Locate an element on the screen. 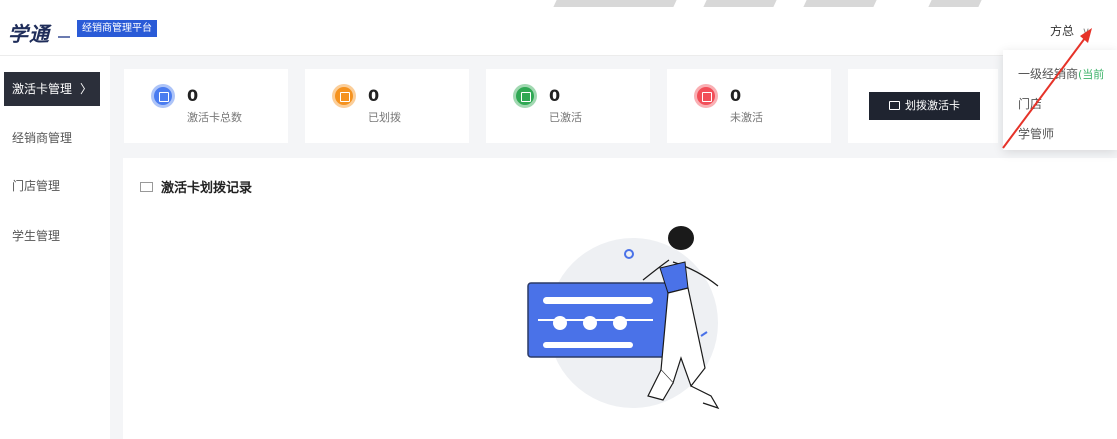 The width and height of the screenshot is (1117, 439). top-header: 学通 经销商管理平台 方总 ∨ is located at coordinates (558, 28).